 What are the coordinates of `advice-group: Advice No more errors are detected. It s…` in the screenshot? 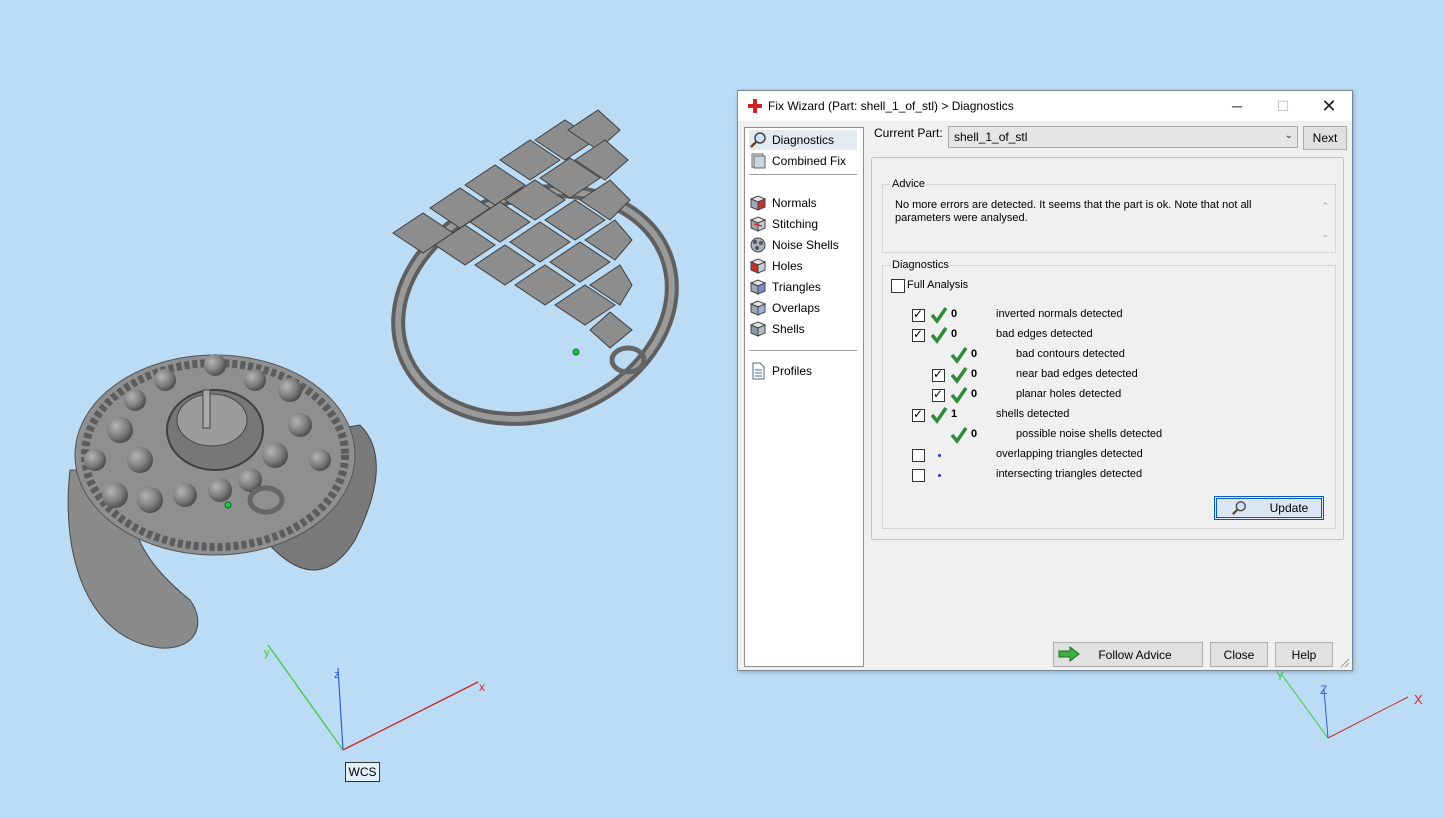 It's located at (1109, 215).